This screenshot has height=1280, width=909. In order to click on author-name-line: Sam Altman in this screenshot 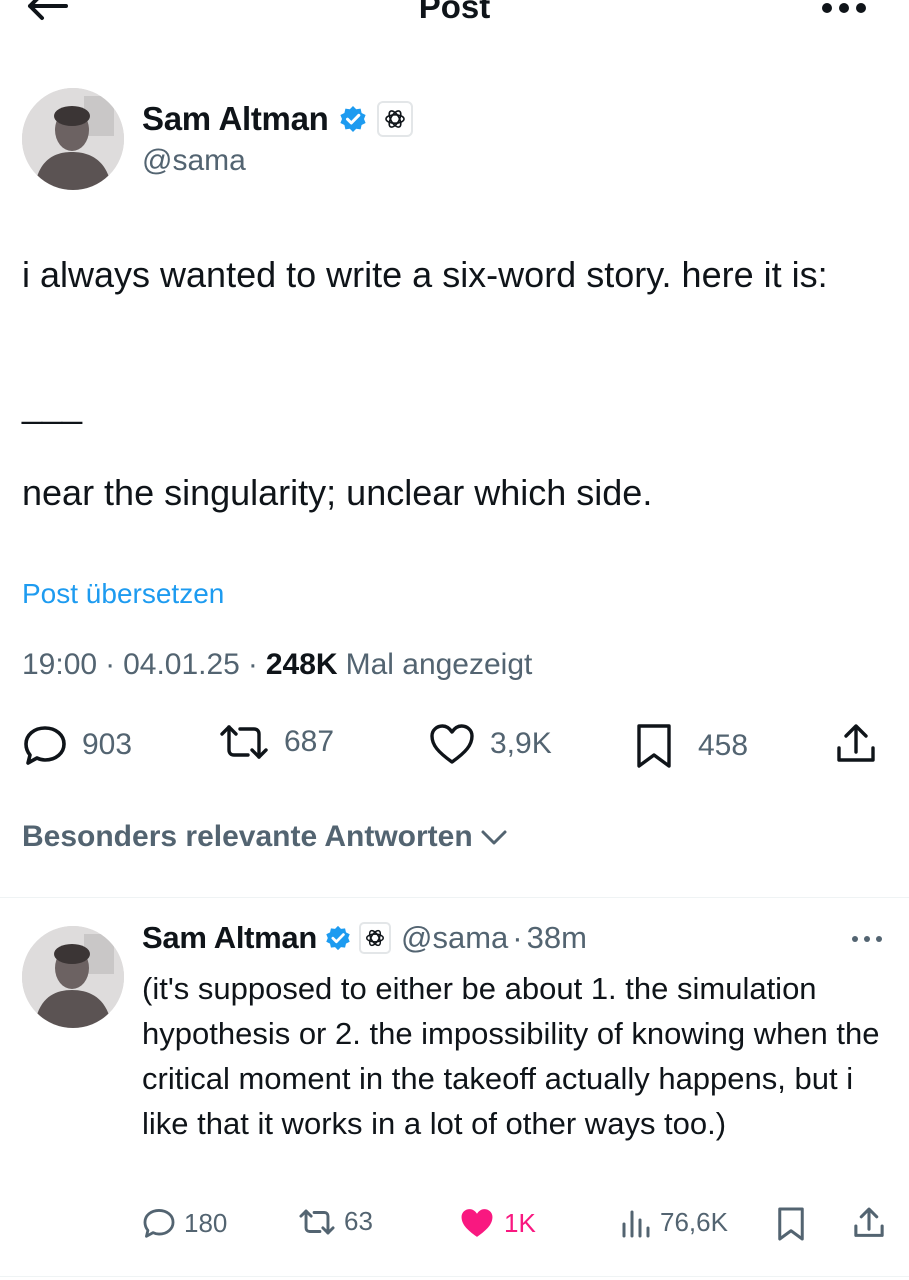, I will do `click(277, 119)`.